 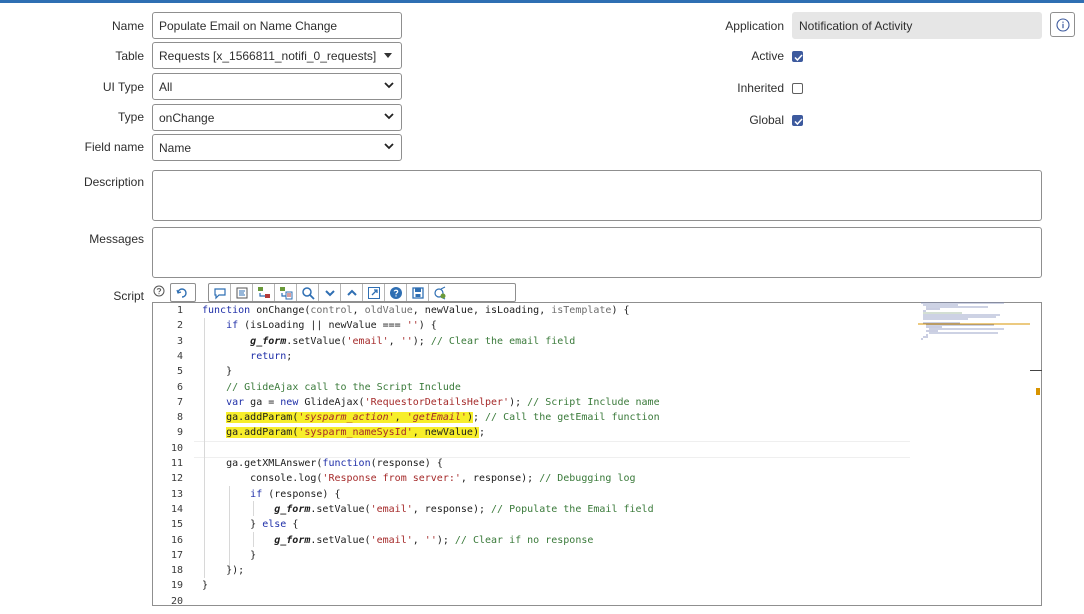 What do you see at coordinates (760, 88) in the screenshot?
I see `inherited-label: Inherited` at bounding box center [760, 88].